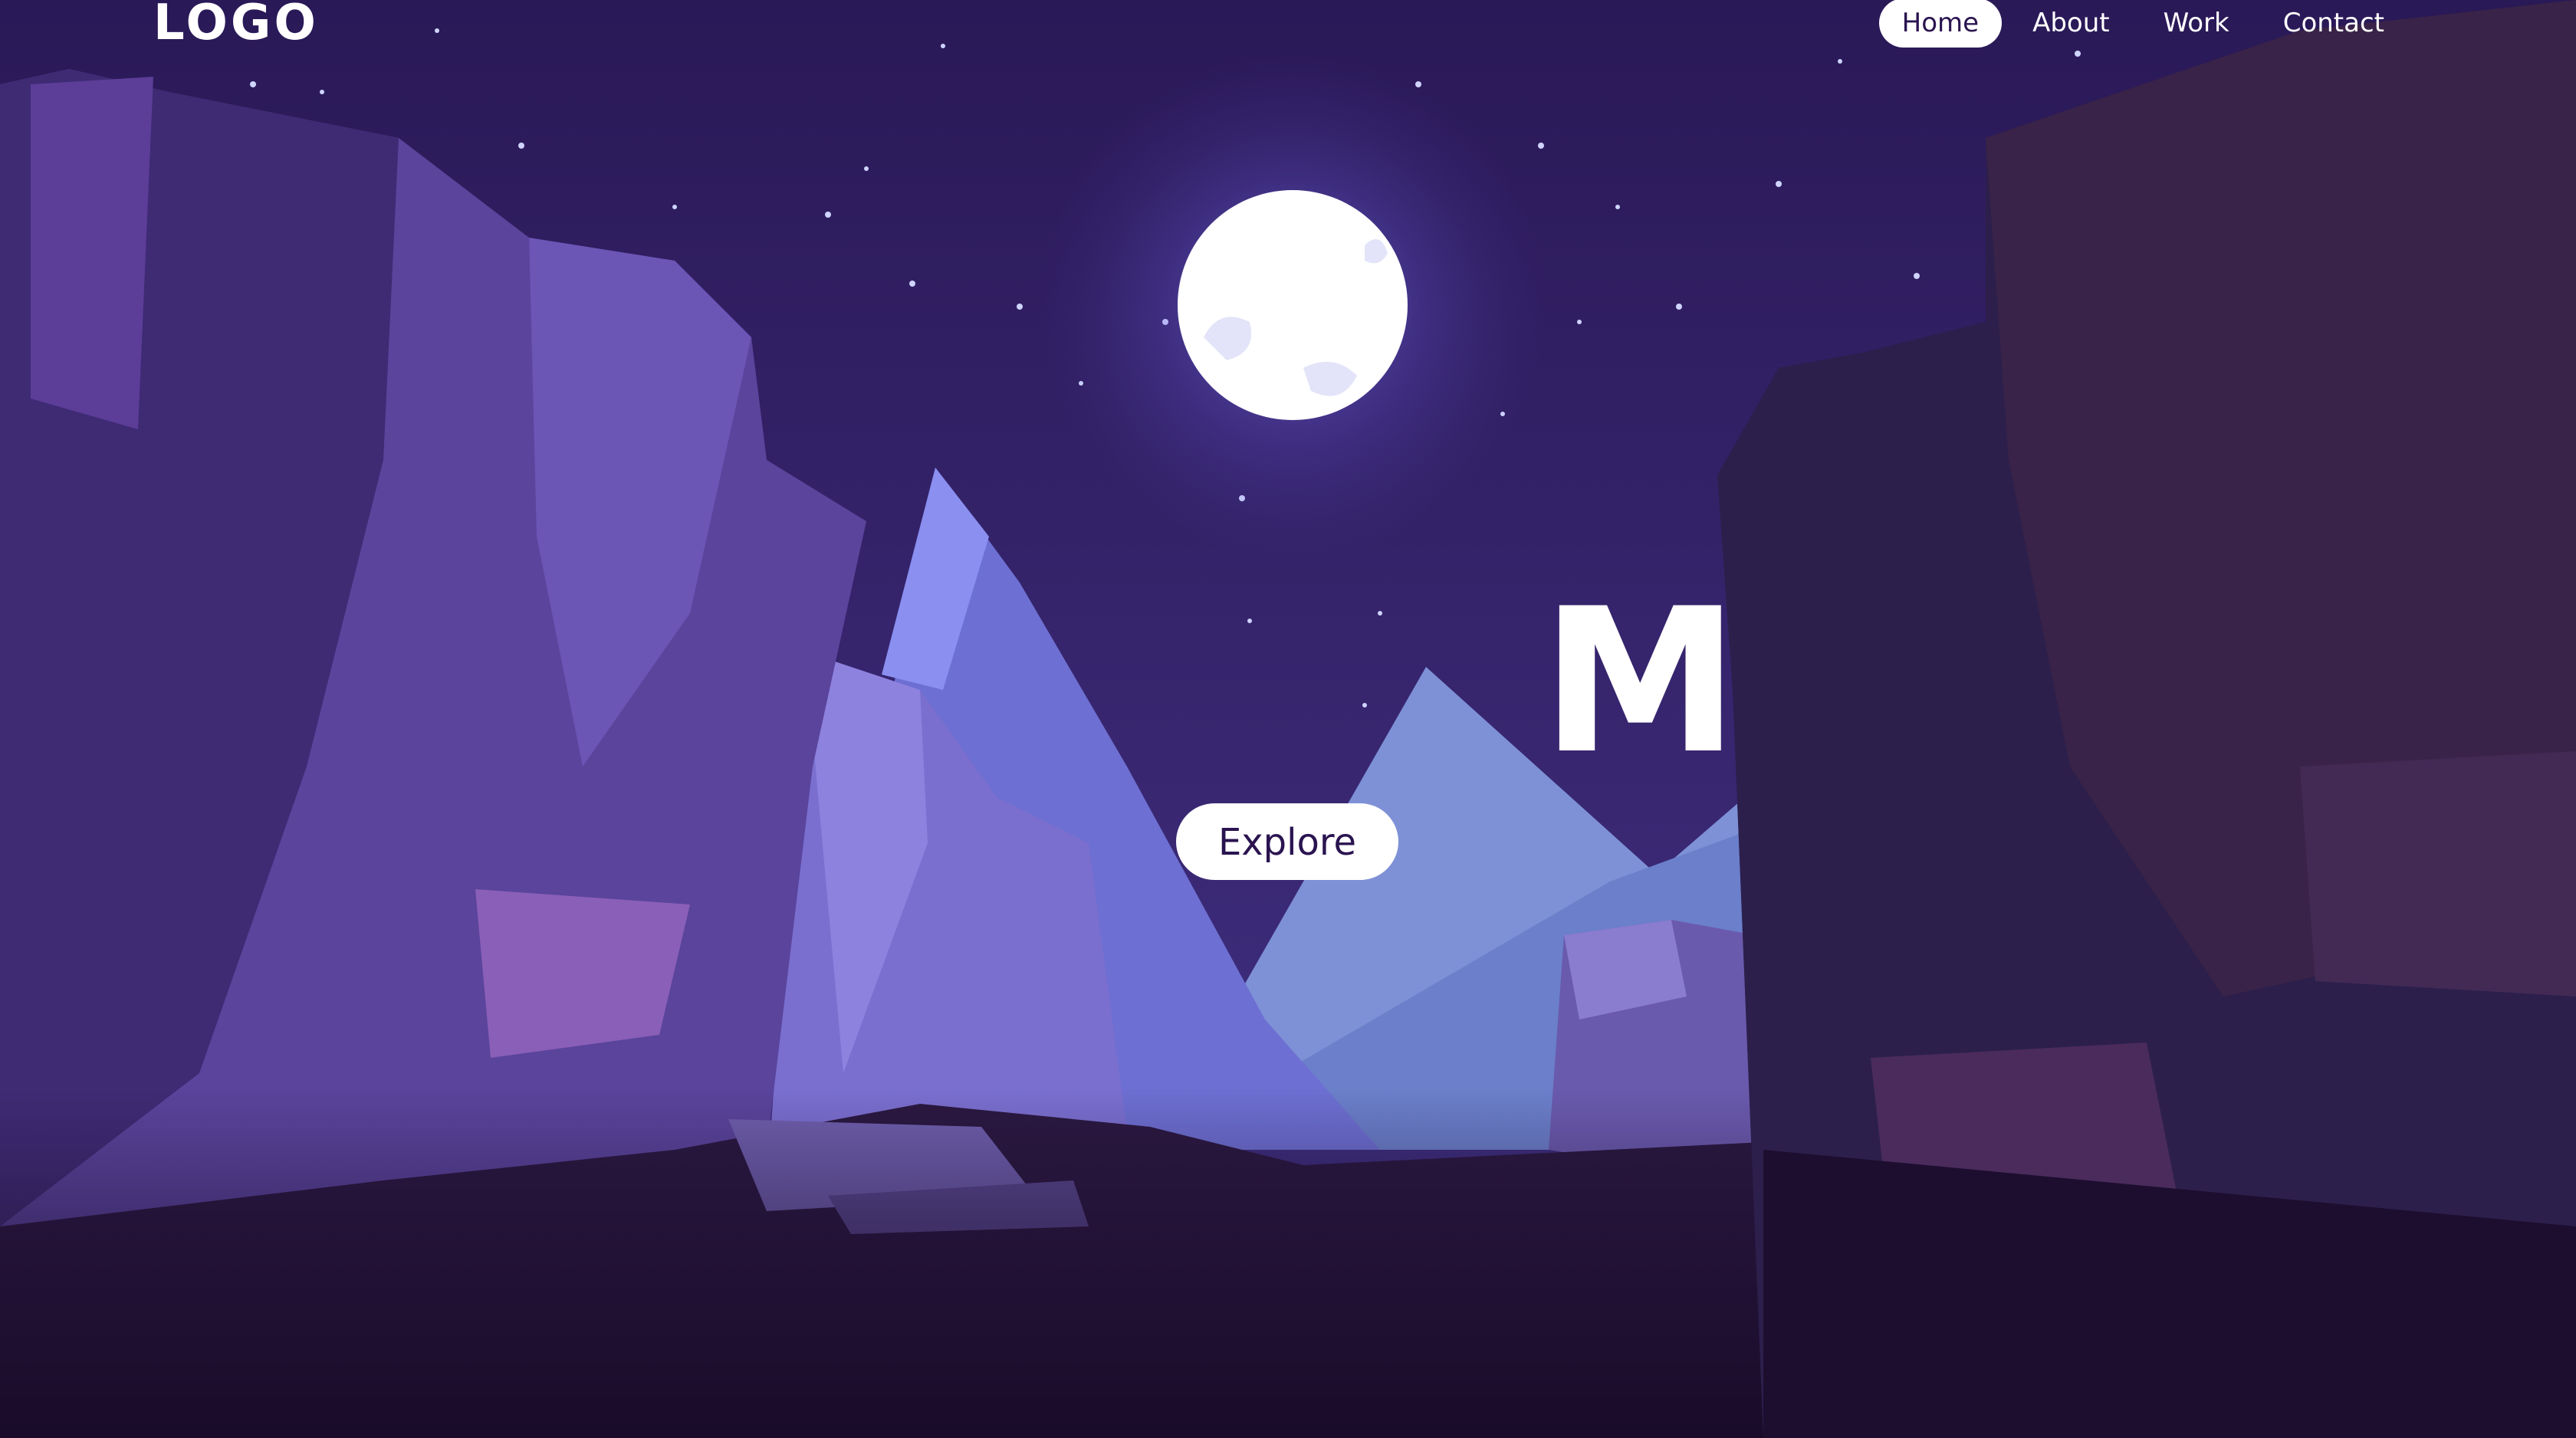 The height and width of the screenshot is (1438, 2576). What do you see at coordinates (2196, 24) in the screenshot?
I see `nav-work-link: Work` at bounding box center [2196, 24].